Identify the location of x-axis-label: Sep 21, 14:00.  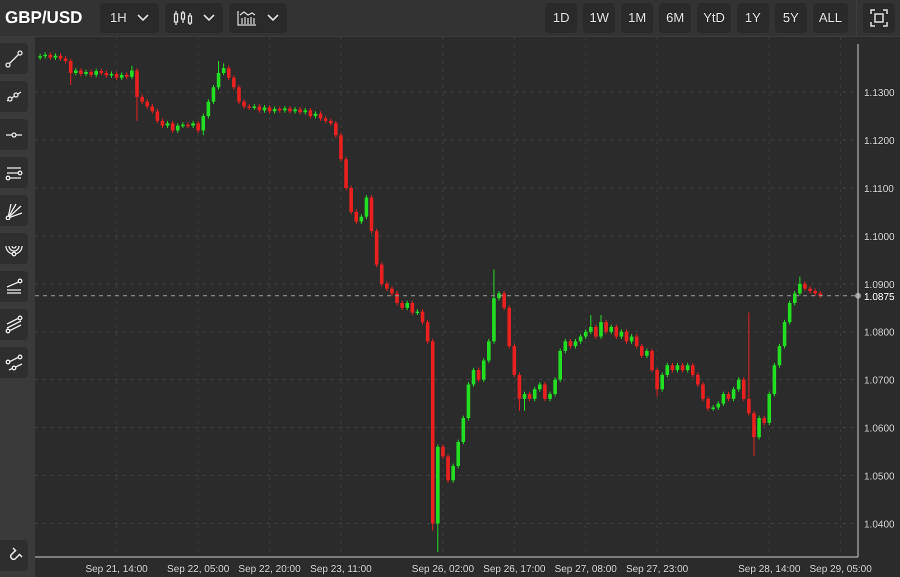
(116, 569).